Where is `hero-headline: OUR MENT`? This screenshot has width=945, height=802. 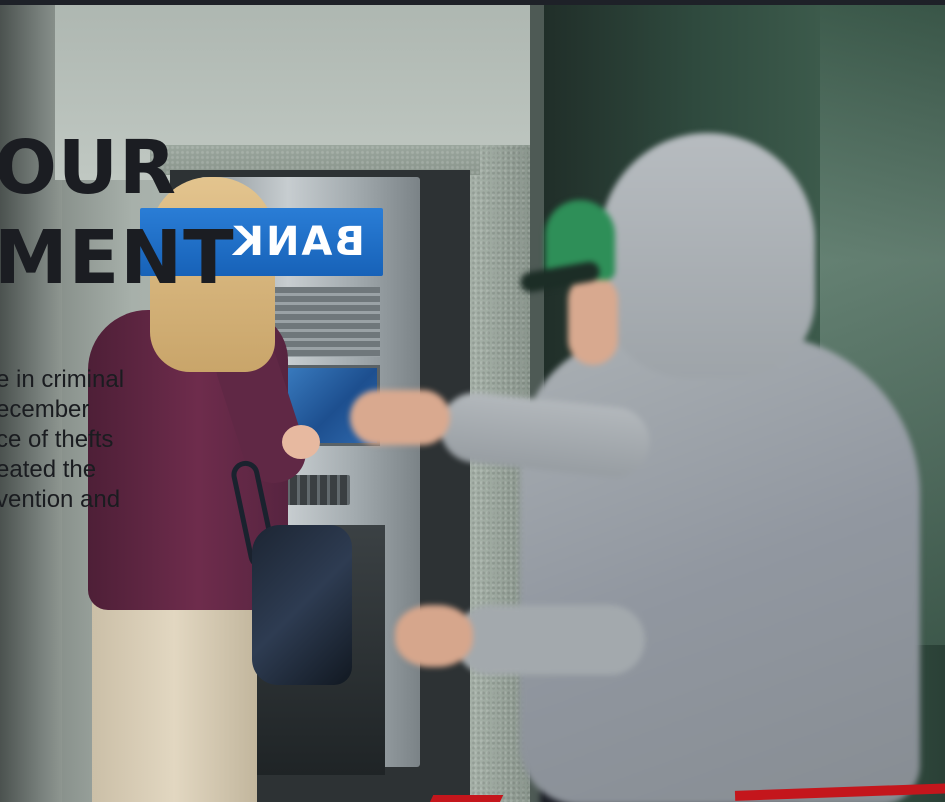
hero-headline: OUR MENT is located at coordinates (117, 213).